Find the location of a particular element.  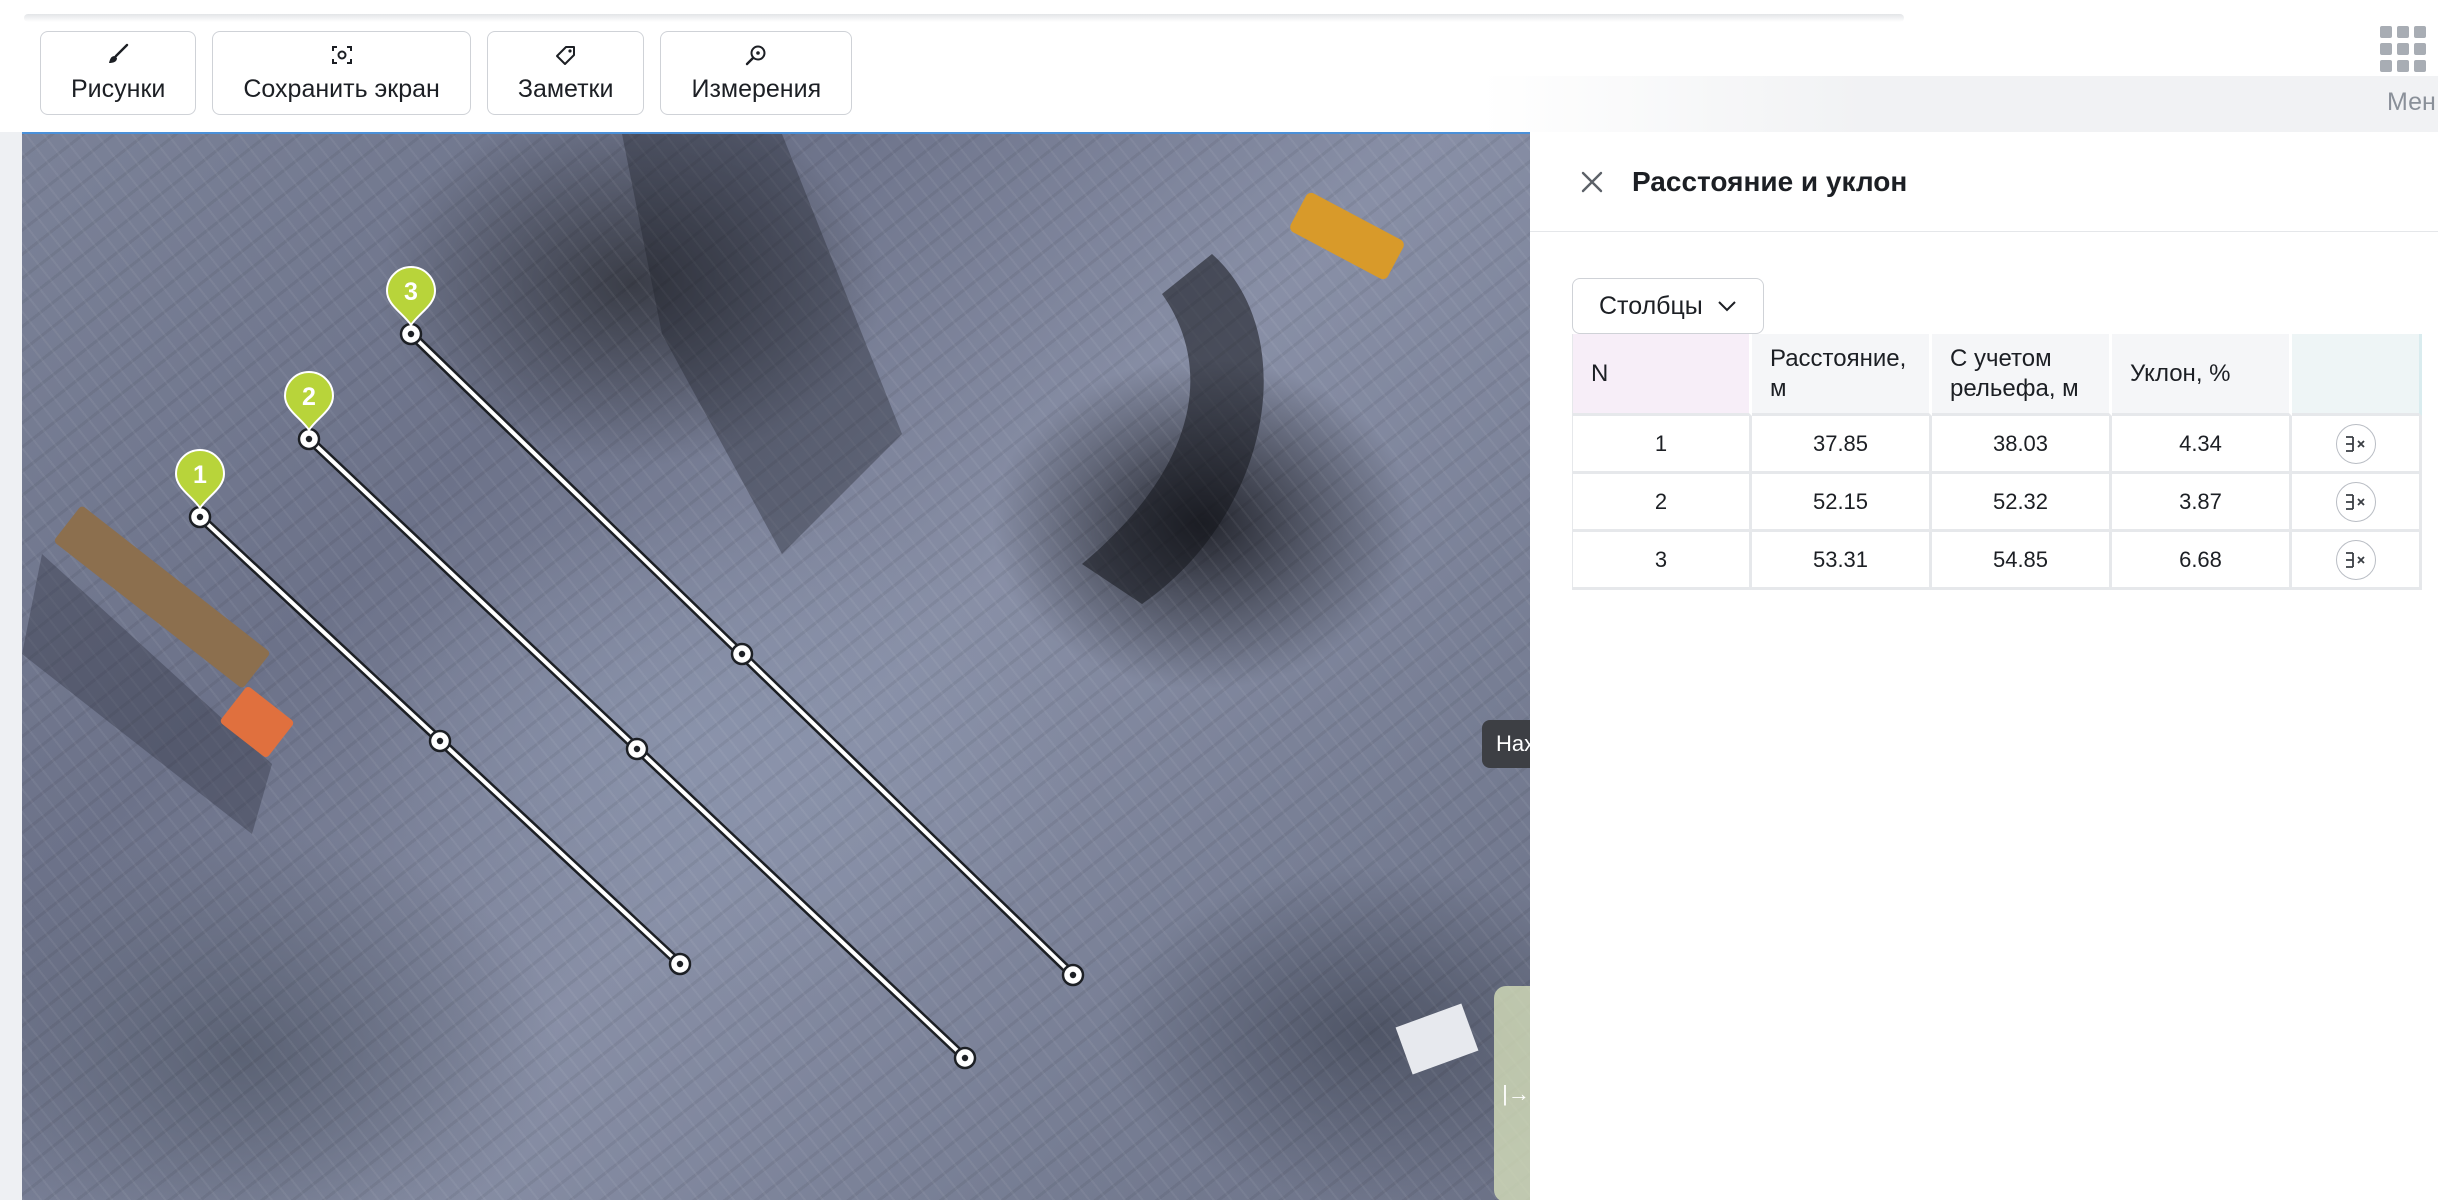

measure-search-icon is located at coordinates (756, 55).